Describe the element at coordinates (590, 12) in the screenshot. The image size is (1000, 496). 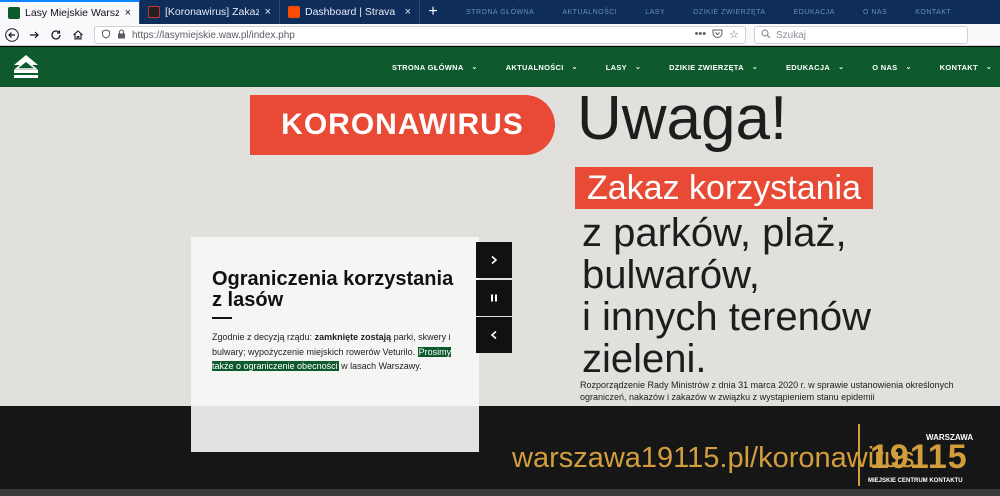
I see `faded-nav-text: AKTUALNOŚCI` at that location.